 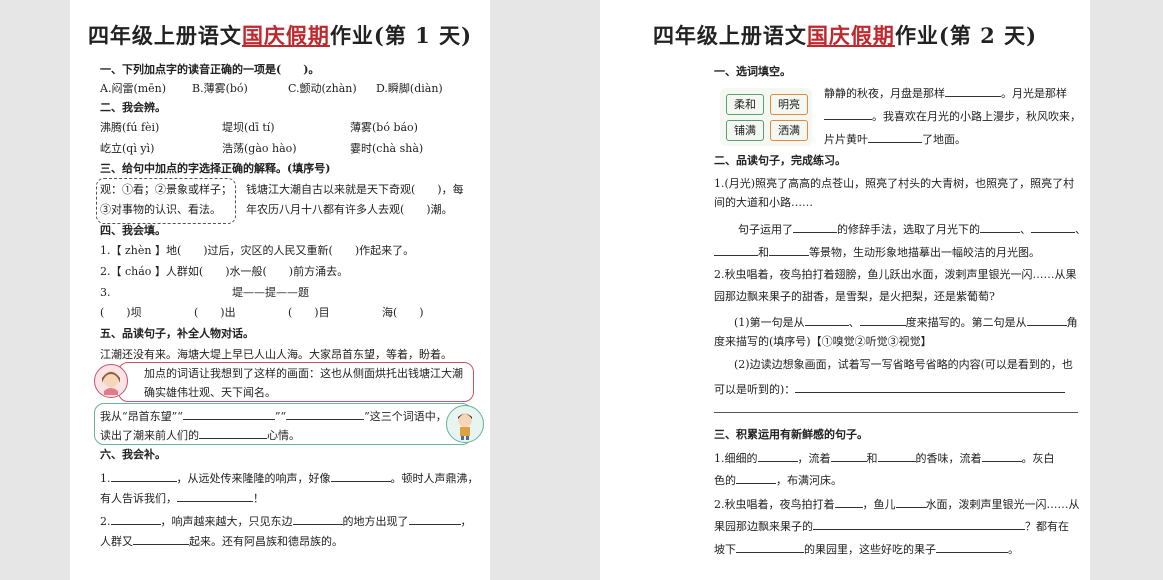 What do you see at coordinates (257, 250) in the screenshot?
I see `fill-line: 1.【 zhèn 】地( )过后，灾区的人民又重新( )作起来了。` at bounding box center [257, 250].